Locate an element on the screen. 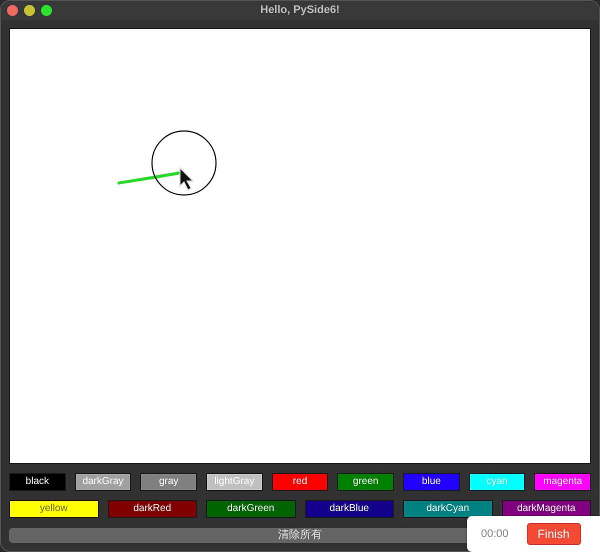  minimize-button is located at coordinates (29, 10).